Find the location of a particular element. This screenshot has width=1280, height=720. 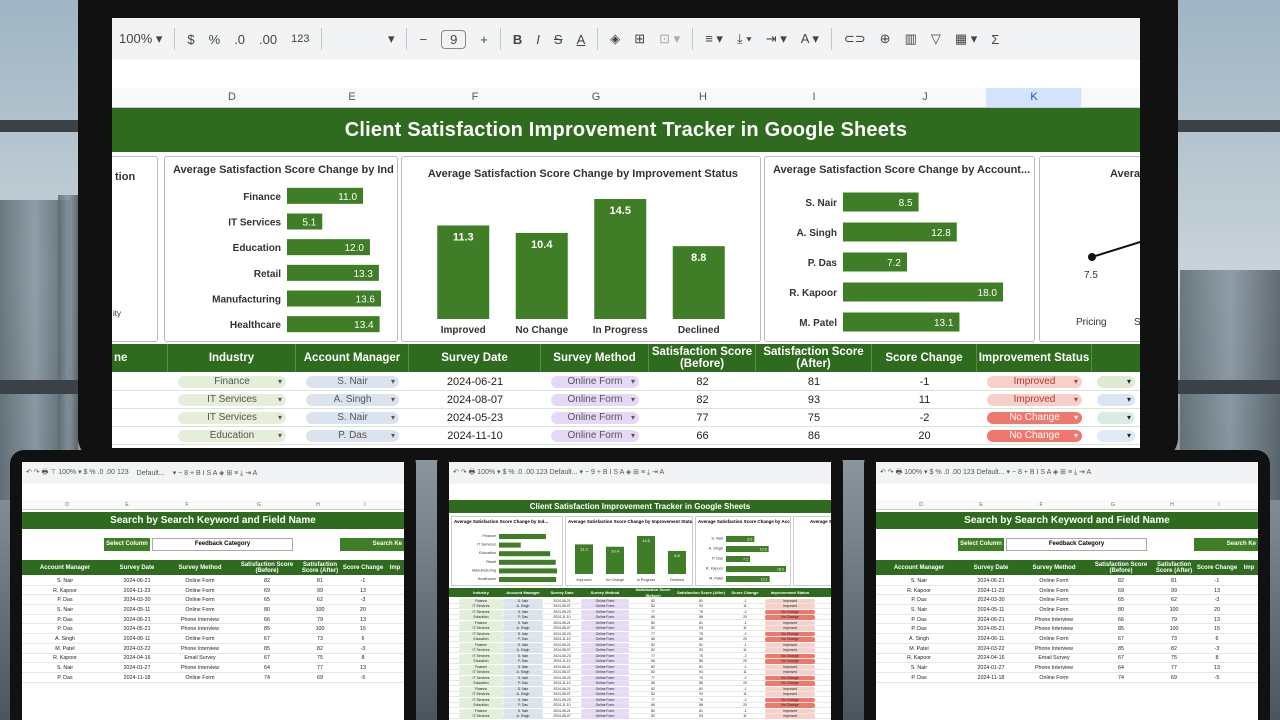

merge-cells-icon: ⊡ ▾ is located at coordinates (669, 39).